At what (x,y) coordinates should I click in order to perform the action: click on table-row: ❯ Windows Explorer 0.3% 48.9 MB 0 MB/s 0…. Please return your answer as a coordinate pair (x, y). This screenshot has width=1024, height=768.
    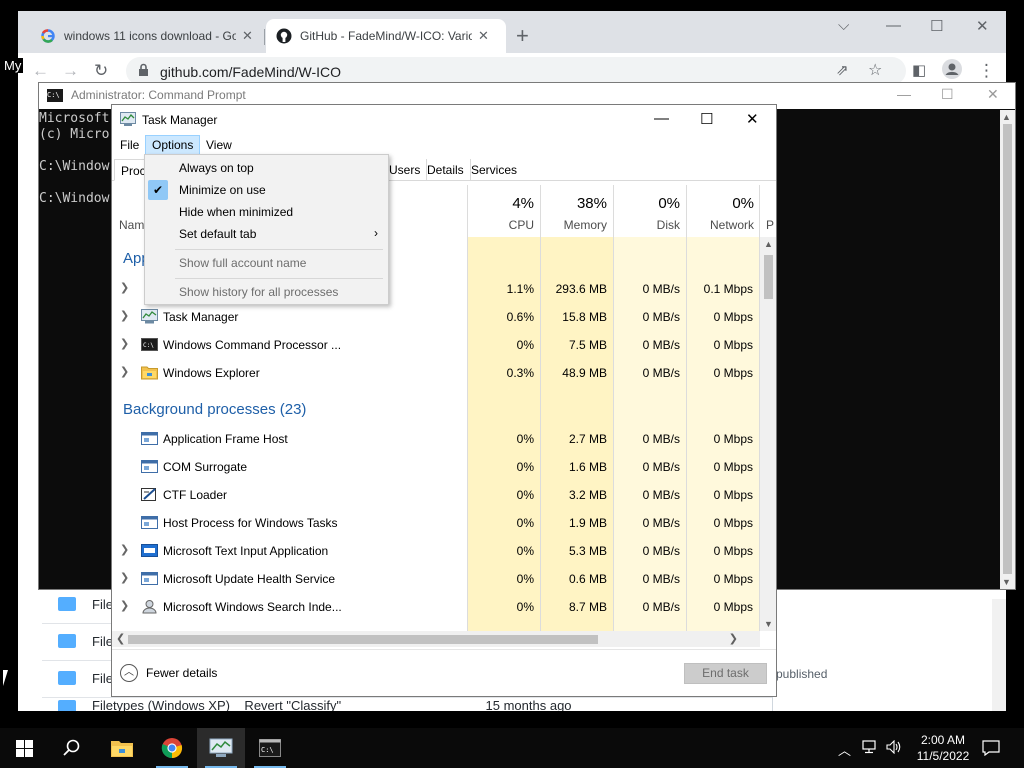
    Looking at the image, I should click on (436, 373).